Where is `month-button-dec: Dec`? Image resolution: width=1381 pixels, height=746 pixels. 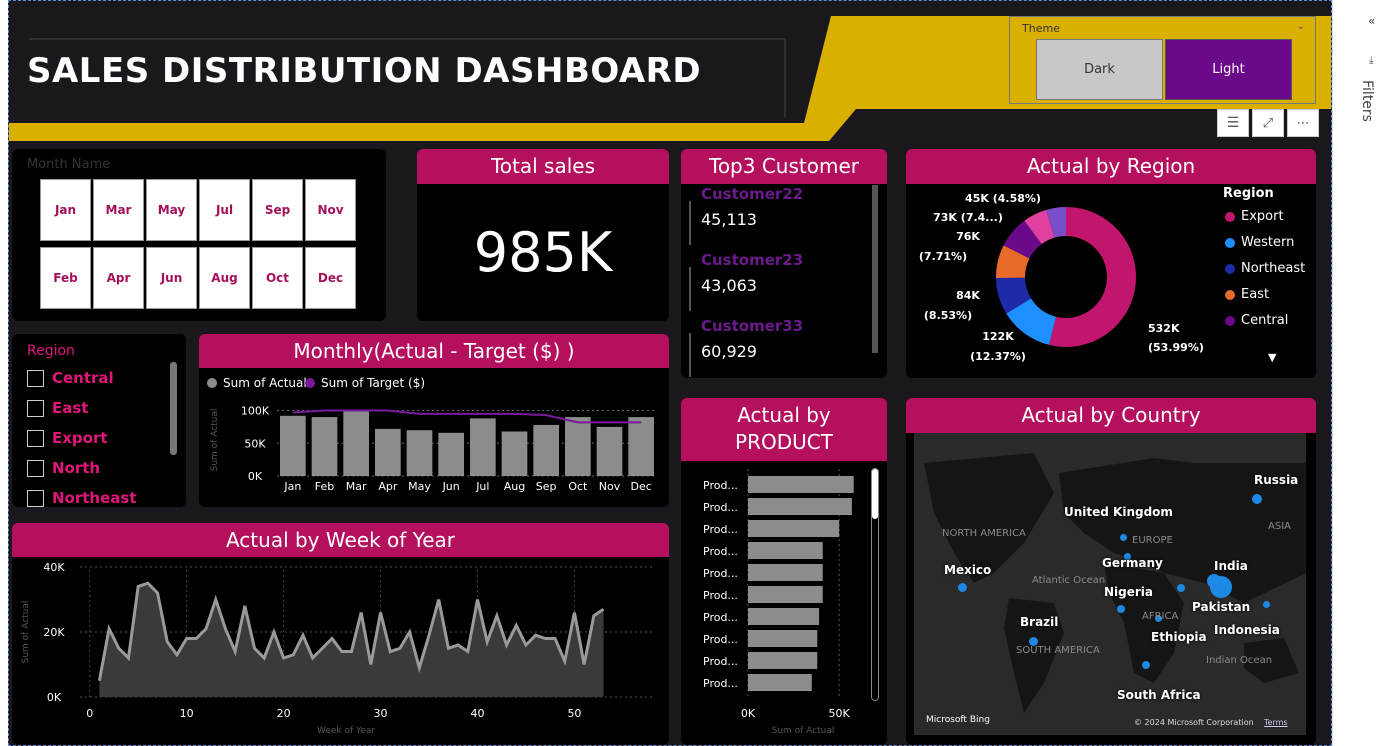 month-button-dec: Dec is located at coordinates (330, 278).